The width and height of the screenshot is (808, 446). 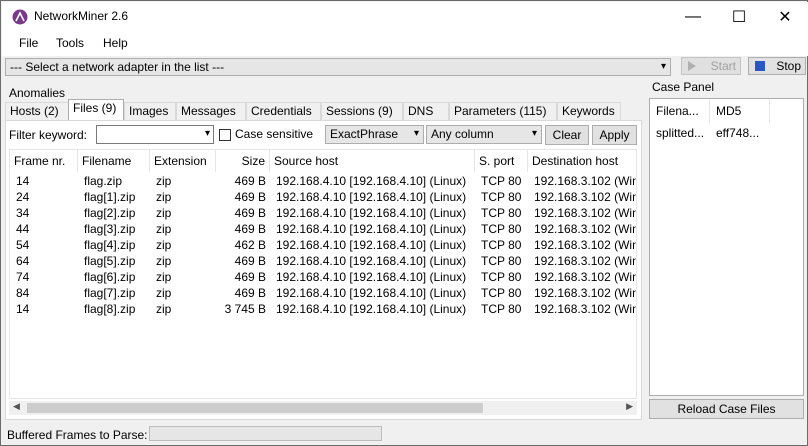 I want to click on case-sensitive-checkbox, so click(x=225, y=135).